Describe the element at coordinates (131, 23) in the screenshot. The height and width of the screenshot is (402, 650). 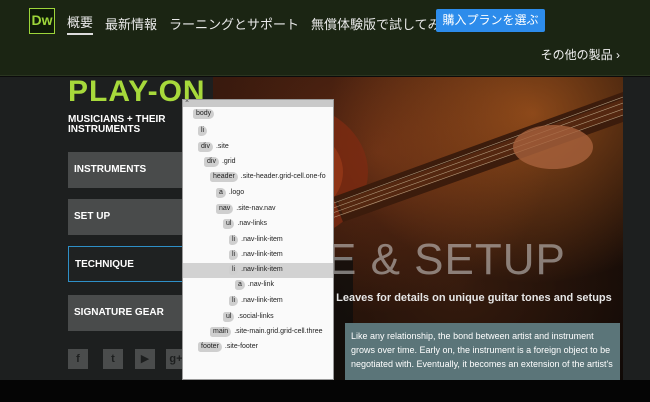
I see `nav-whats-new: 最新情報` at that location.